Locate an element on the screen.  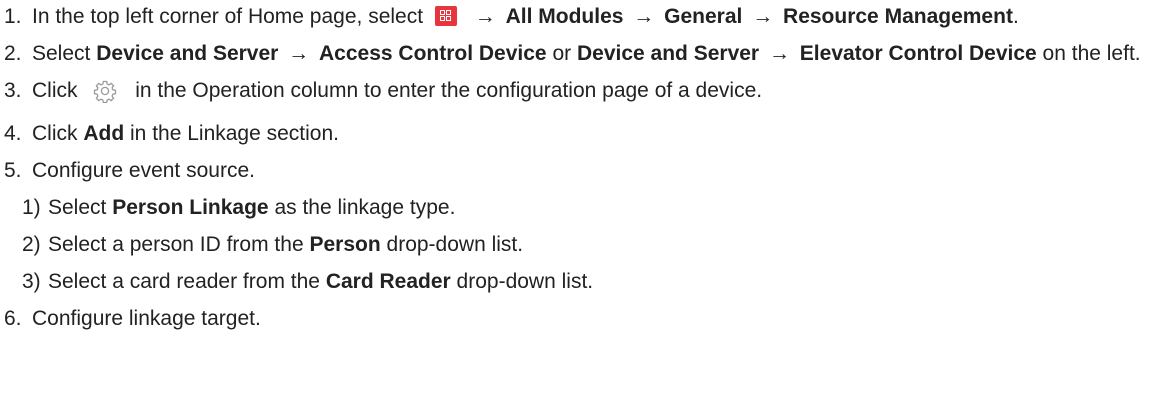
menu-path-item: Access Control Device is located at coordinates (433, 53).